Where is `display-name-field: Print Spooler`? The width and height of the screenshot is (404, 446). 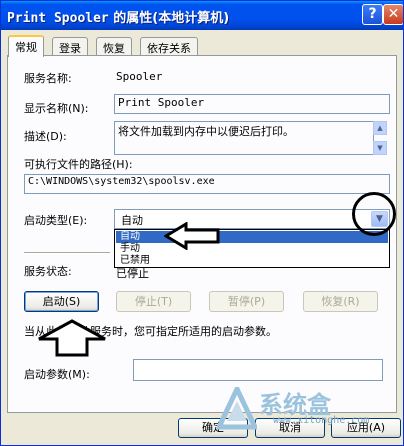 display-name-field: Print Spooler is located at coordinates (252, 104).